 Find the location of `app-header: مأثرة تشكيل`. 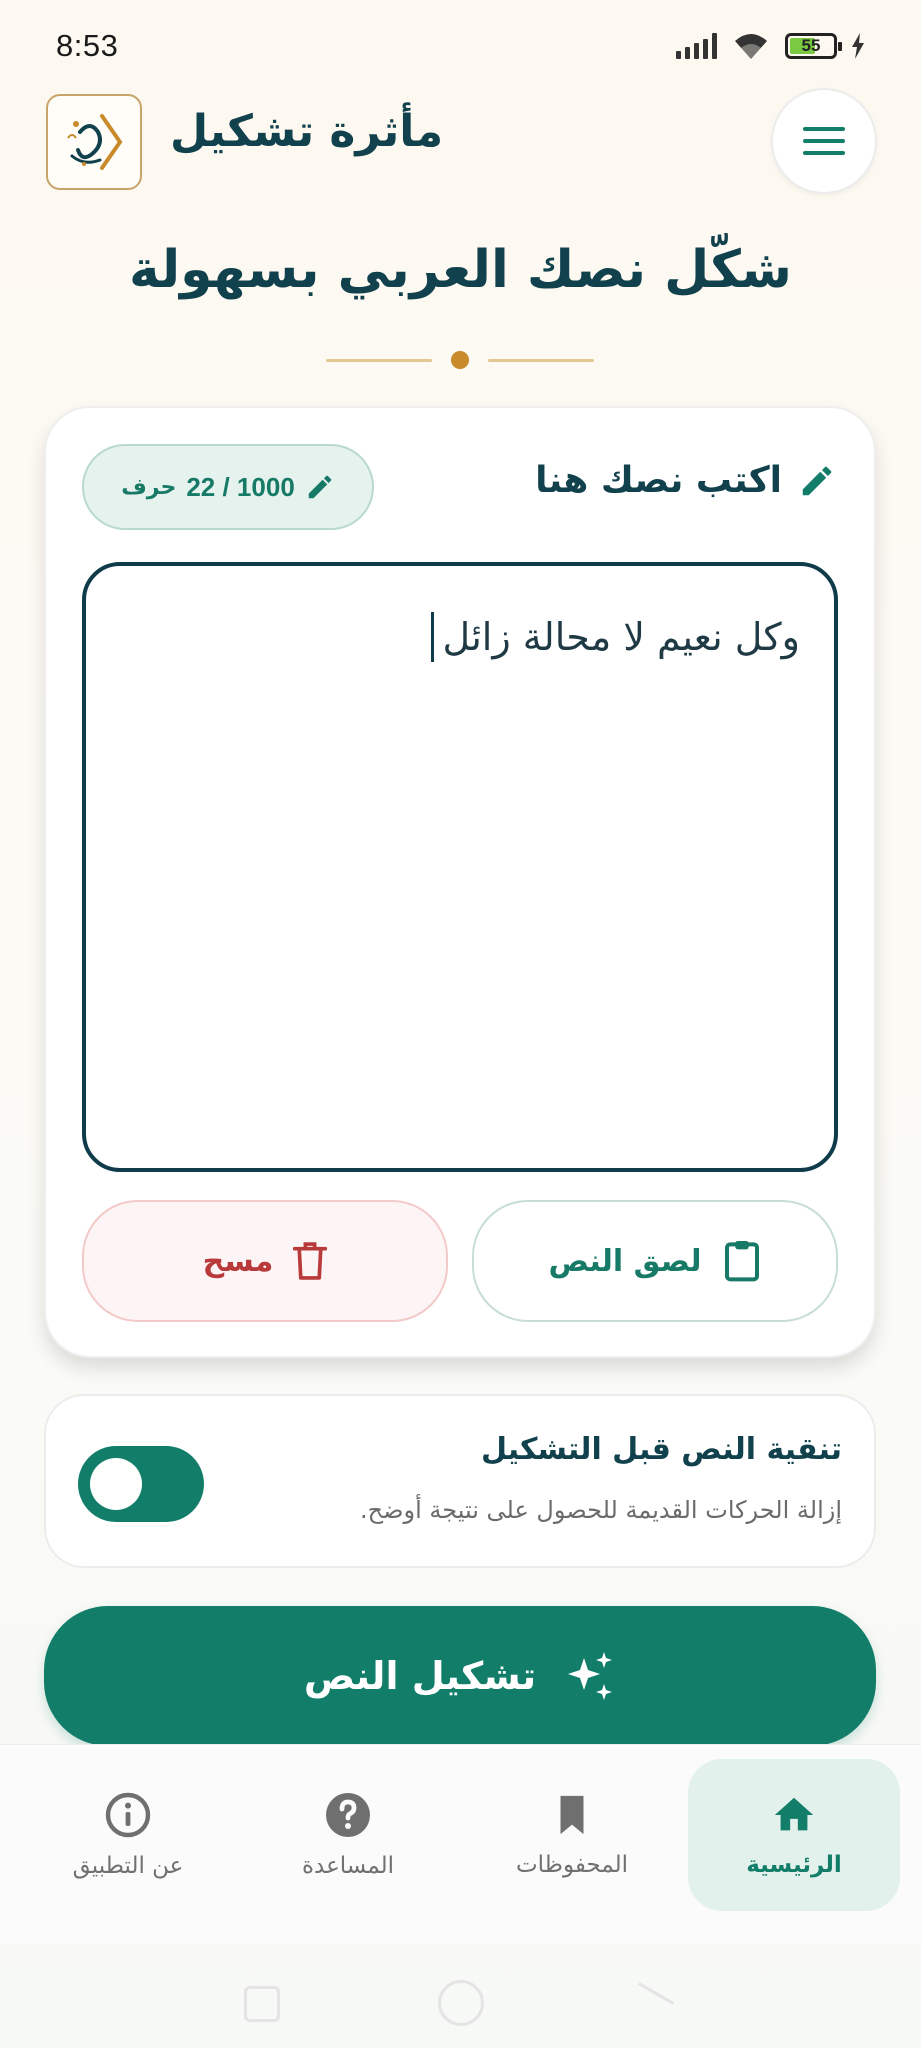

app-header: مأثرة تشكيل is located at coordinates (460, 143).